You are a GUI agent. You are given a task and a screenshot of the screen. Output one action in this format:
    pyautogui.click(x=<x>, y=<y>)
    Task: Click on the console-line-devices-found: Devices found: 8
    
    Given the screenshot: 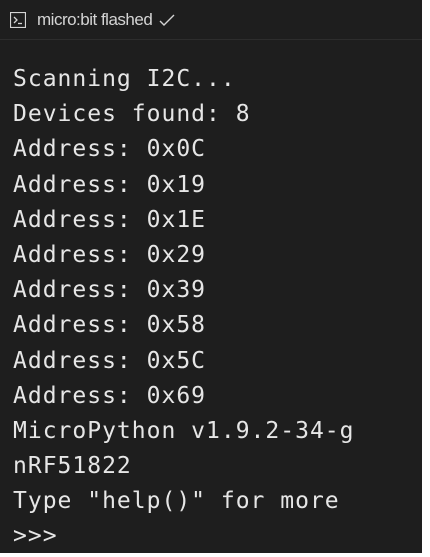 What is the action you would take?
    pyautogui.click(x=132, y=114)
    